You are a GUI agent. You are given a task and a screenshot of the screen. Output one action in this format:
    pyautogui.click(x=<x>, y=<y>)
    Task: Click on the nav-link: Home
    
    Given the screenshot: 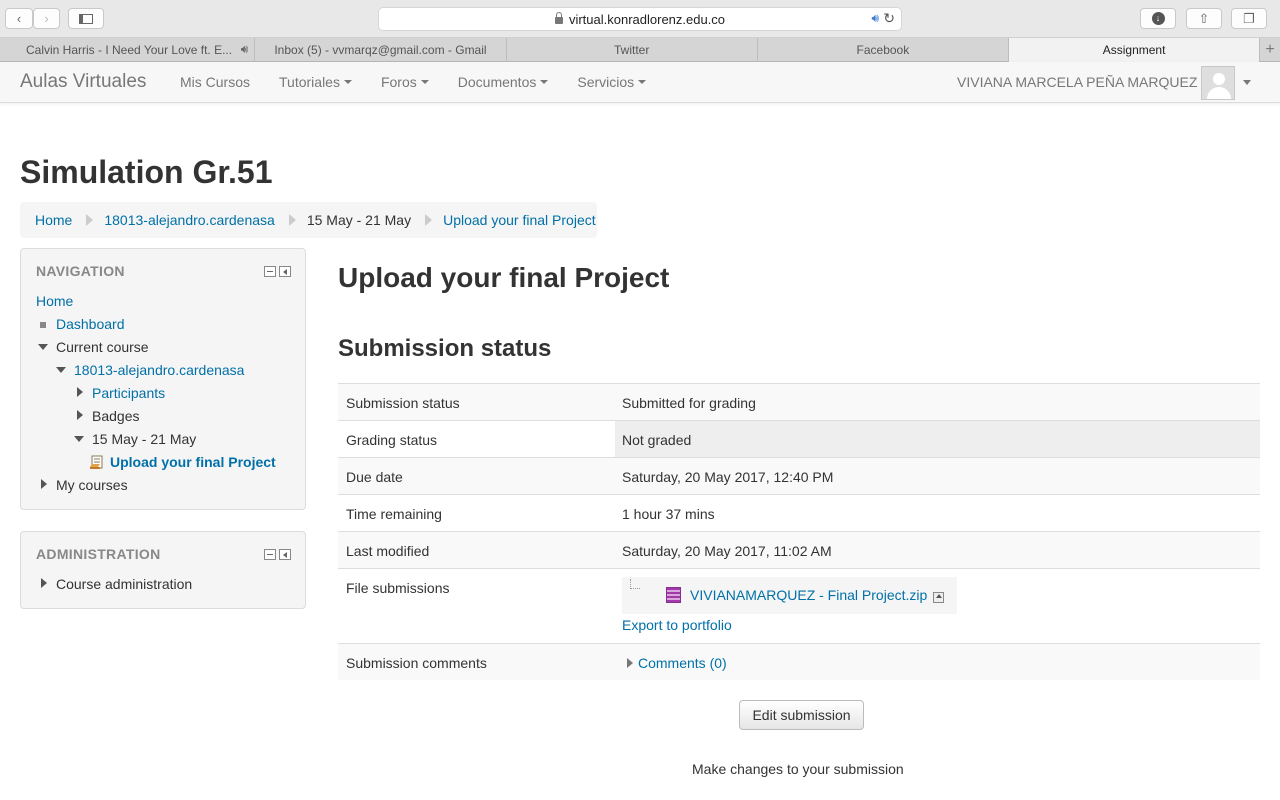 What is the action you would take?
    pyautogui.click(x=54, y=301)
    